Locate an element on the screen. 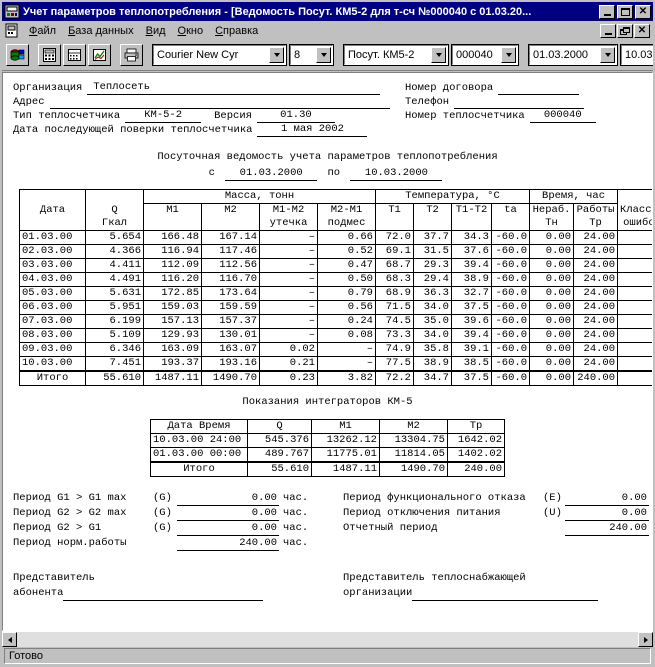 The width and height of the screenshot is (655, 667). scroll-track is located at coordinates (327, 639).